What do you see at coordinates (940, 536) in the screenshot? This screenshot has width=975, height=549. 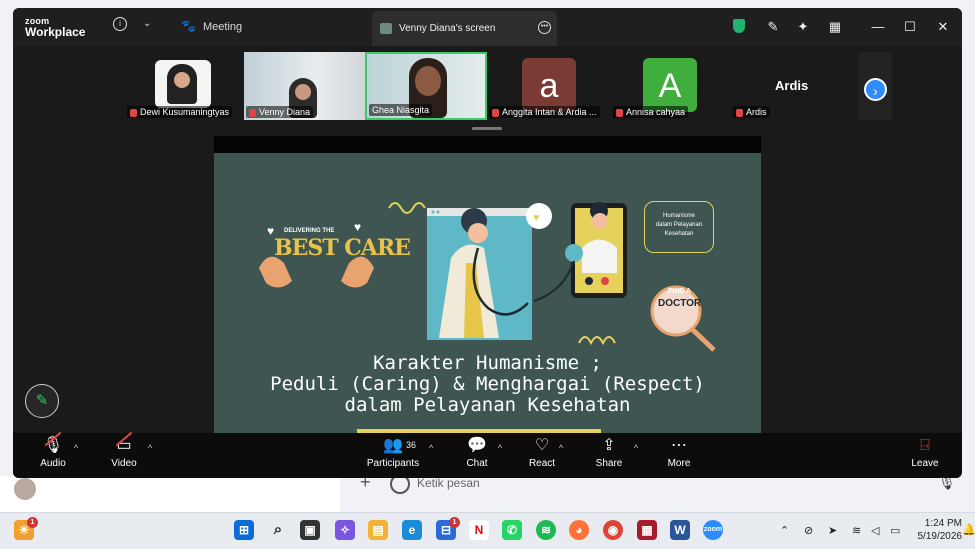 I see `clock-date: 5/19/2026` at bounding box center [940, 536].